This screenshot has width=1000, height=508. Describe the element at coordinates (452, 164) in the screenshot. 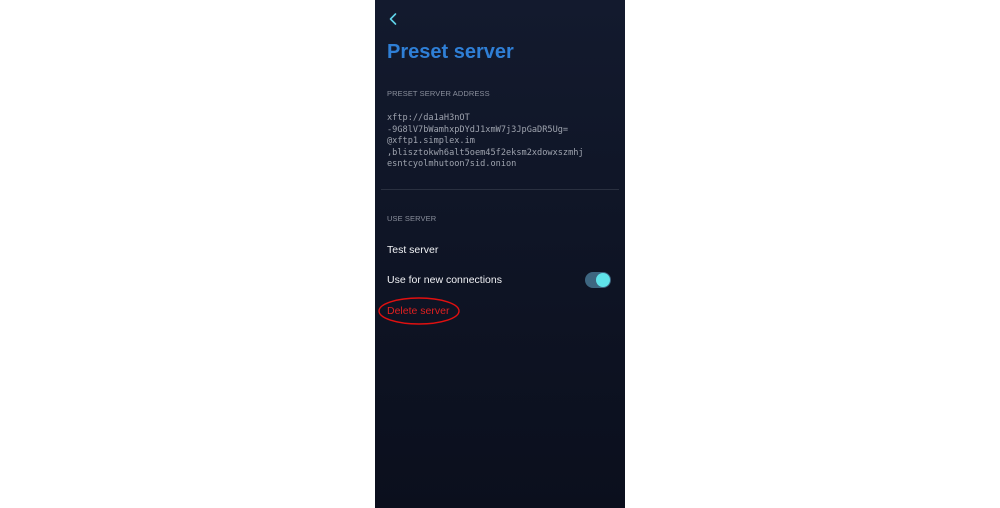

I see `server-address-line: esntcyolmhutoon7sid.onion` at that location.